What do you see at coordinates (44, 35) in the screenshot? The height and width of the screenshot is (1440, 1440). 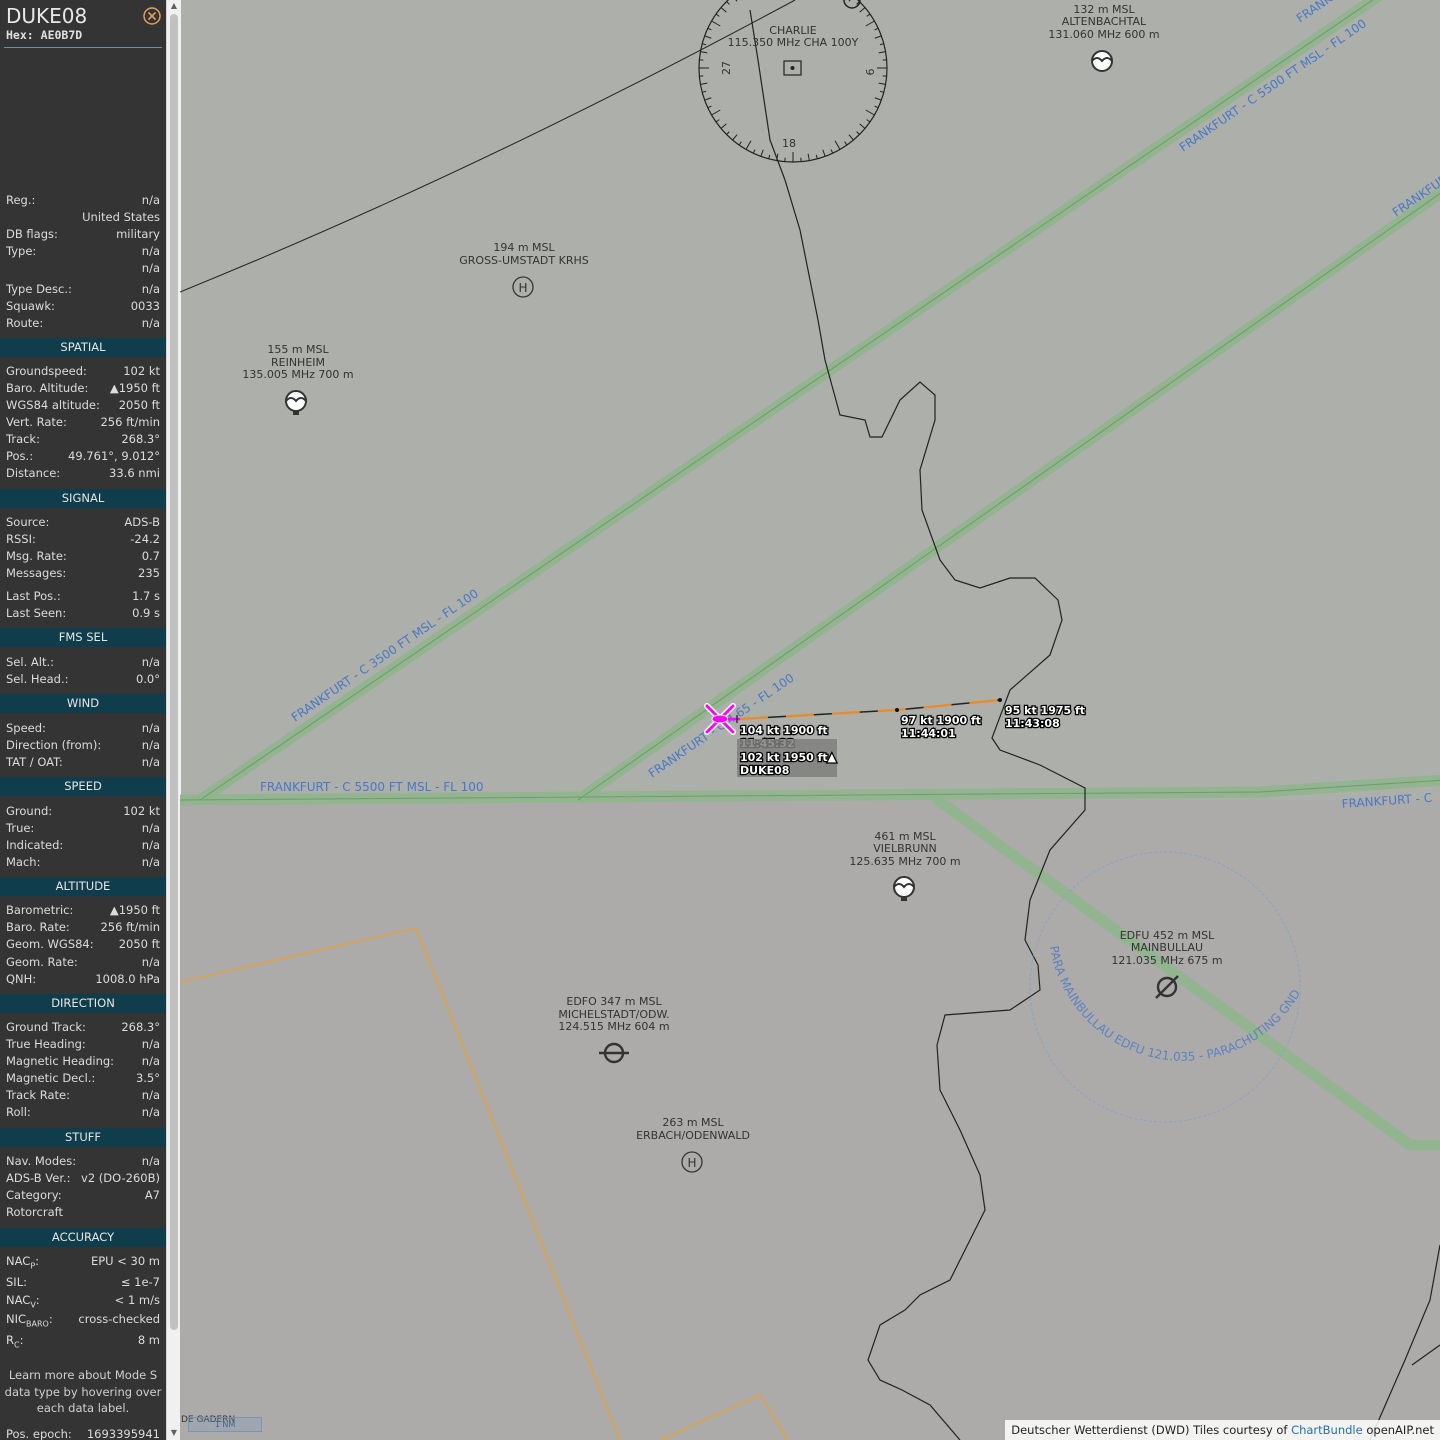 I see `hex-code: Hex: AE0B7D` at bounding box center [44, 35].